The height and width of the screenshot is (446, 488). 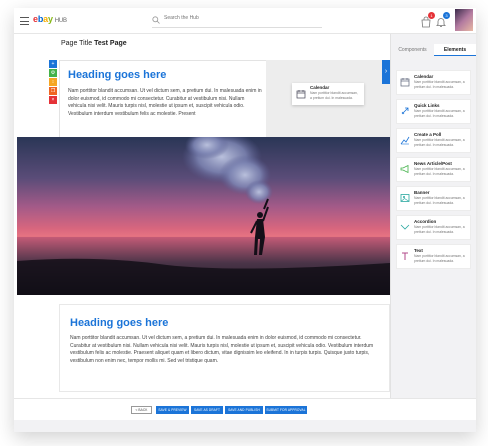 I want to click on card-title: Calendar, so click(x=320, y=87).